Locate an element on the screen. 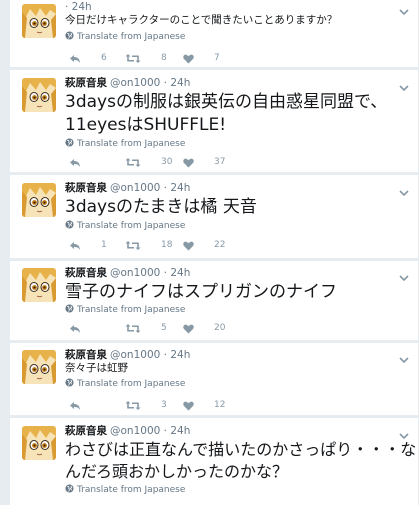 This screenshot has width=419, height=505. retweet-count: 30 is located at coordinates (167, 162).